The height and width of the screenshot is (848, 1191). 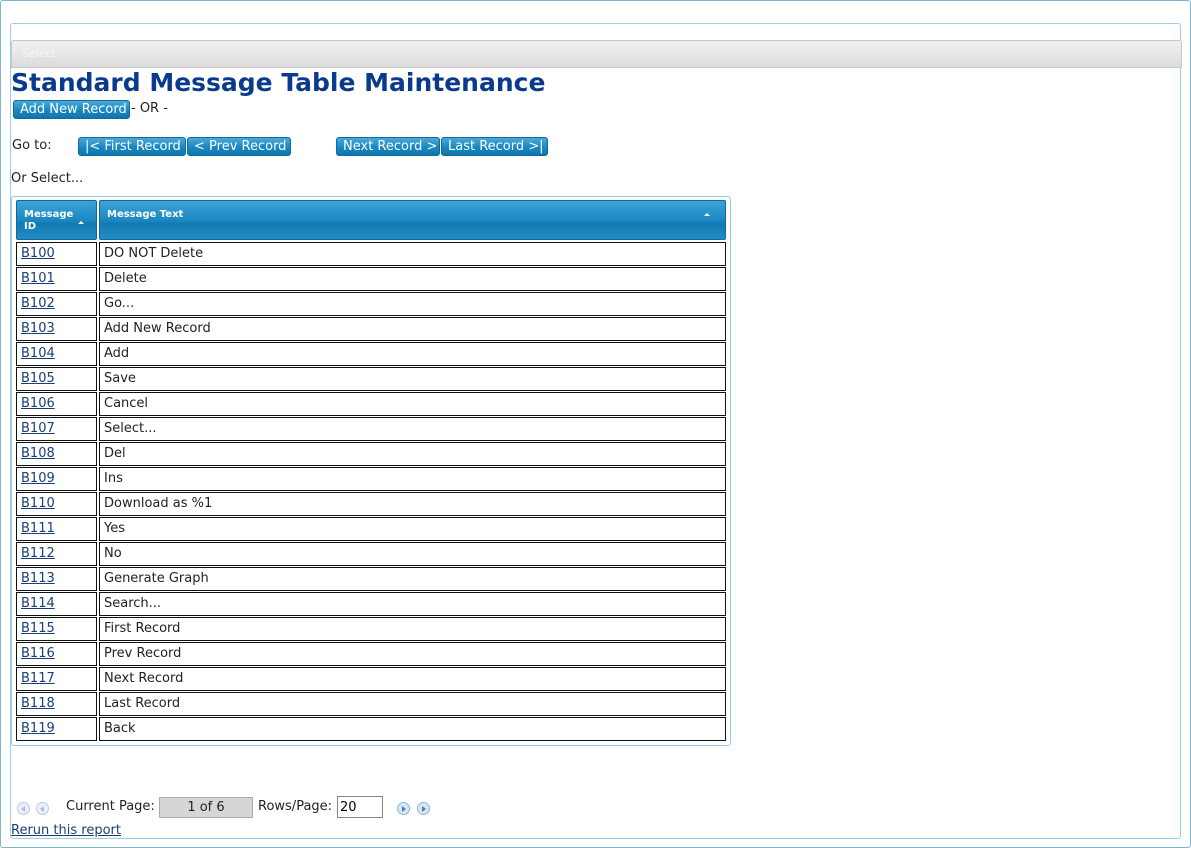 What do you see at coordinates (56, 504) in the screenshot?
I see `message-id-cell: B110` at bounding box center [56, 504].